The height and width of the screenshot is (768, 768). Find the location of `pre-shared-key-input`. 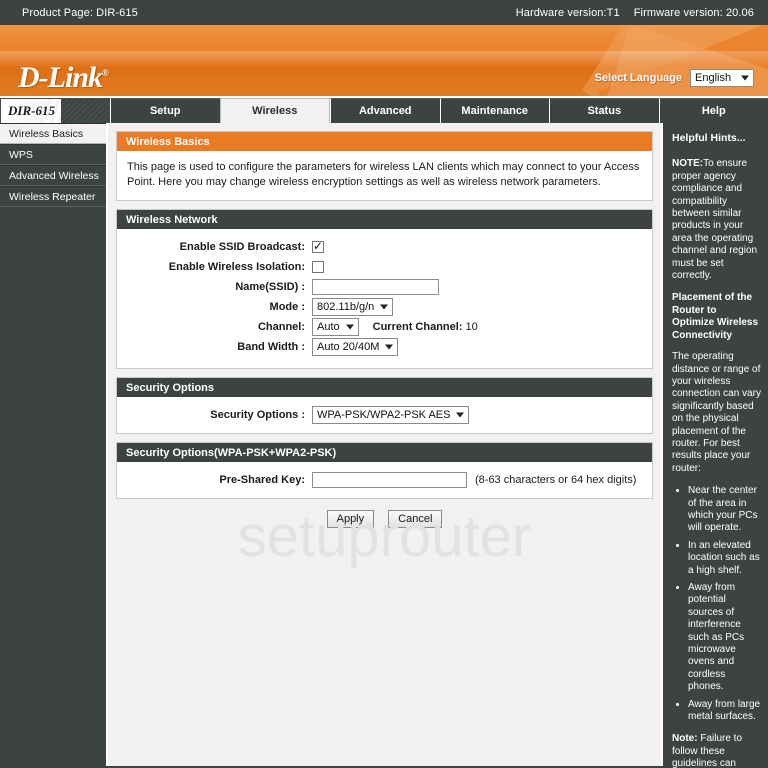

pre-shared-key-input is located at coordinates (389, 479).